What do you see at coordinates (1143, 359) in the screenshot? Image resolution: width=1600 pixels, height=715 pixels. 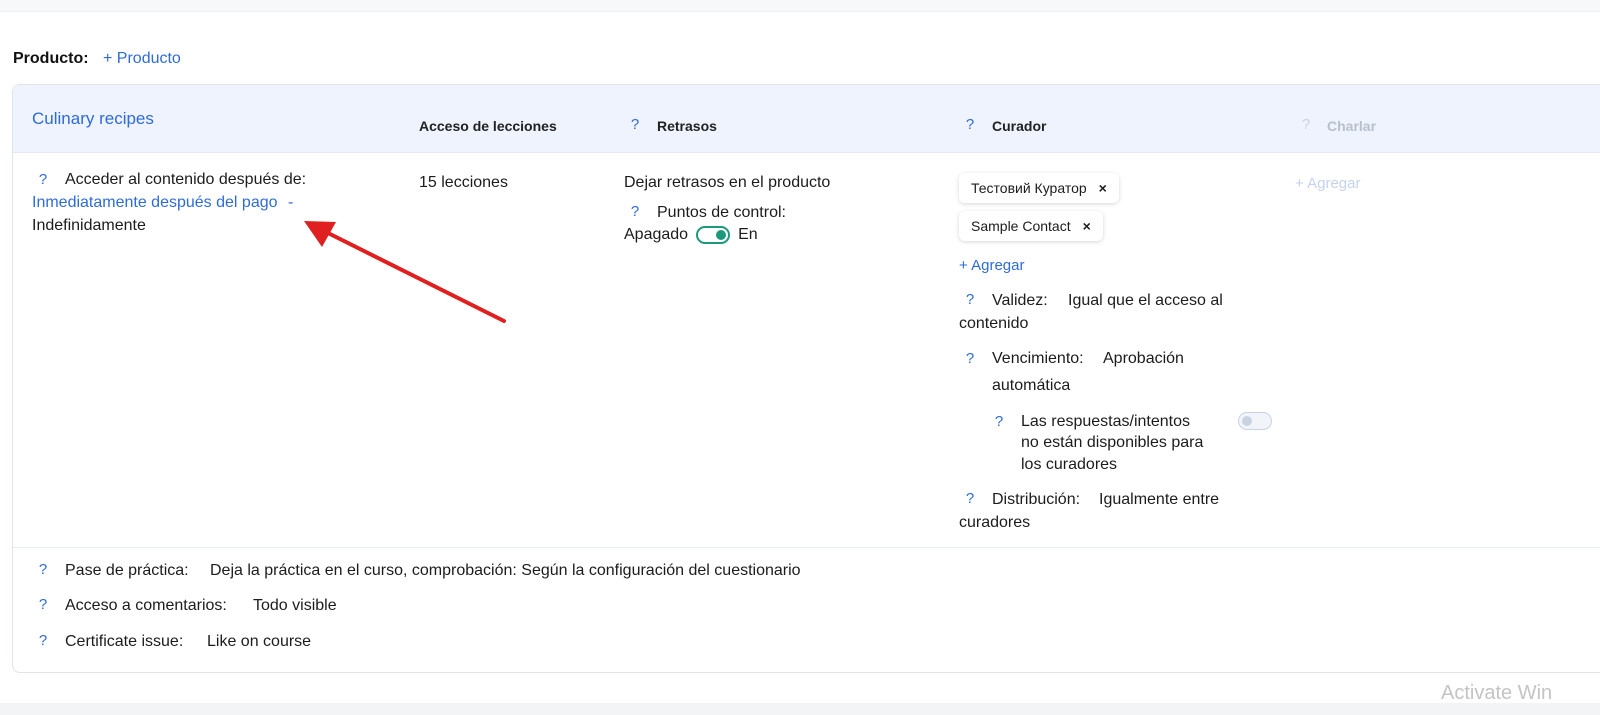 I see `expiry-value: Aprobación` at bounding box center [1143, 359].